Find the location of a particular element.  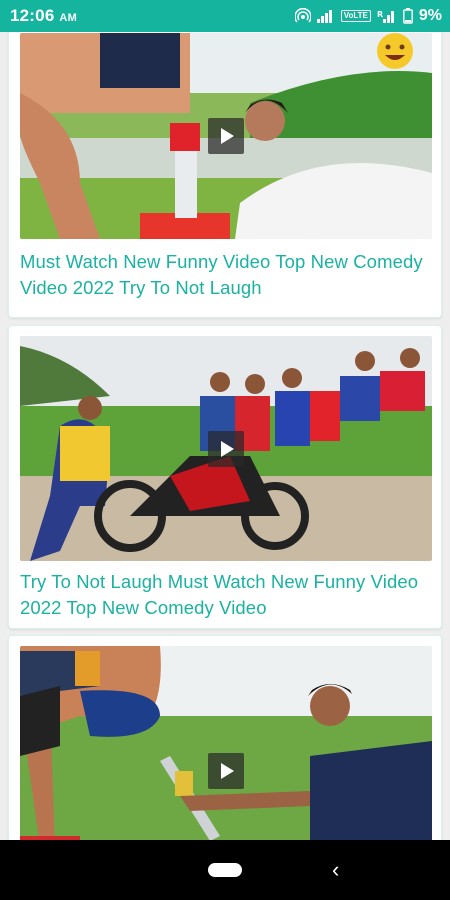

svg-text: R is located at coordinates (380, 14).